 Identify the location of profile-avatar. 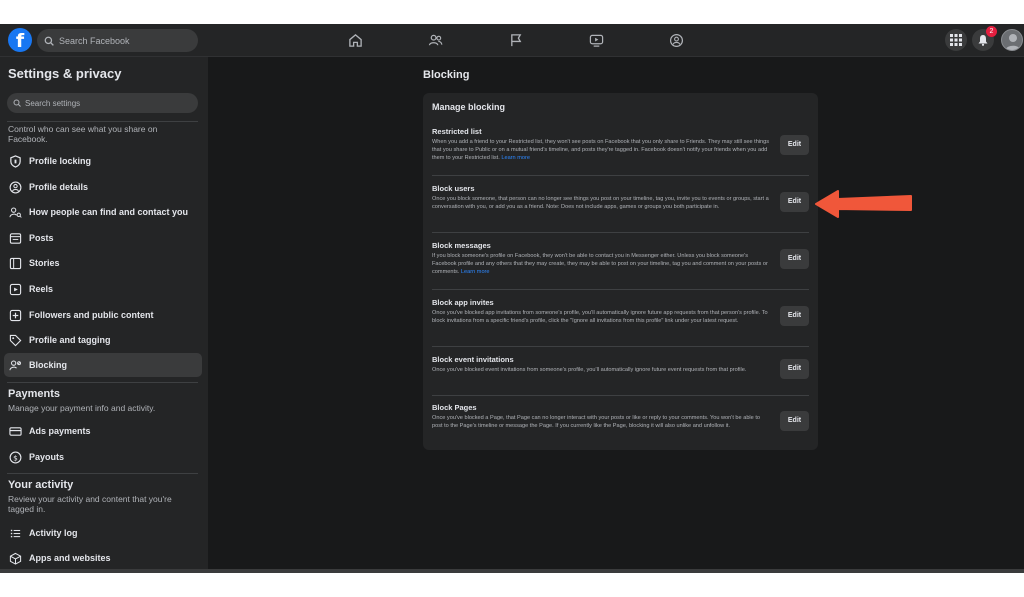
(1012, 40).